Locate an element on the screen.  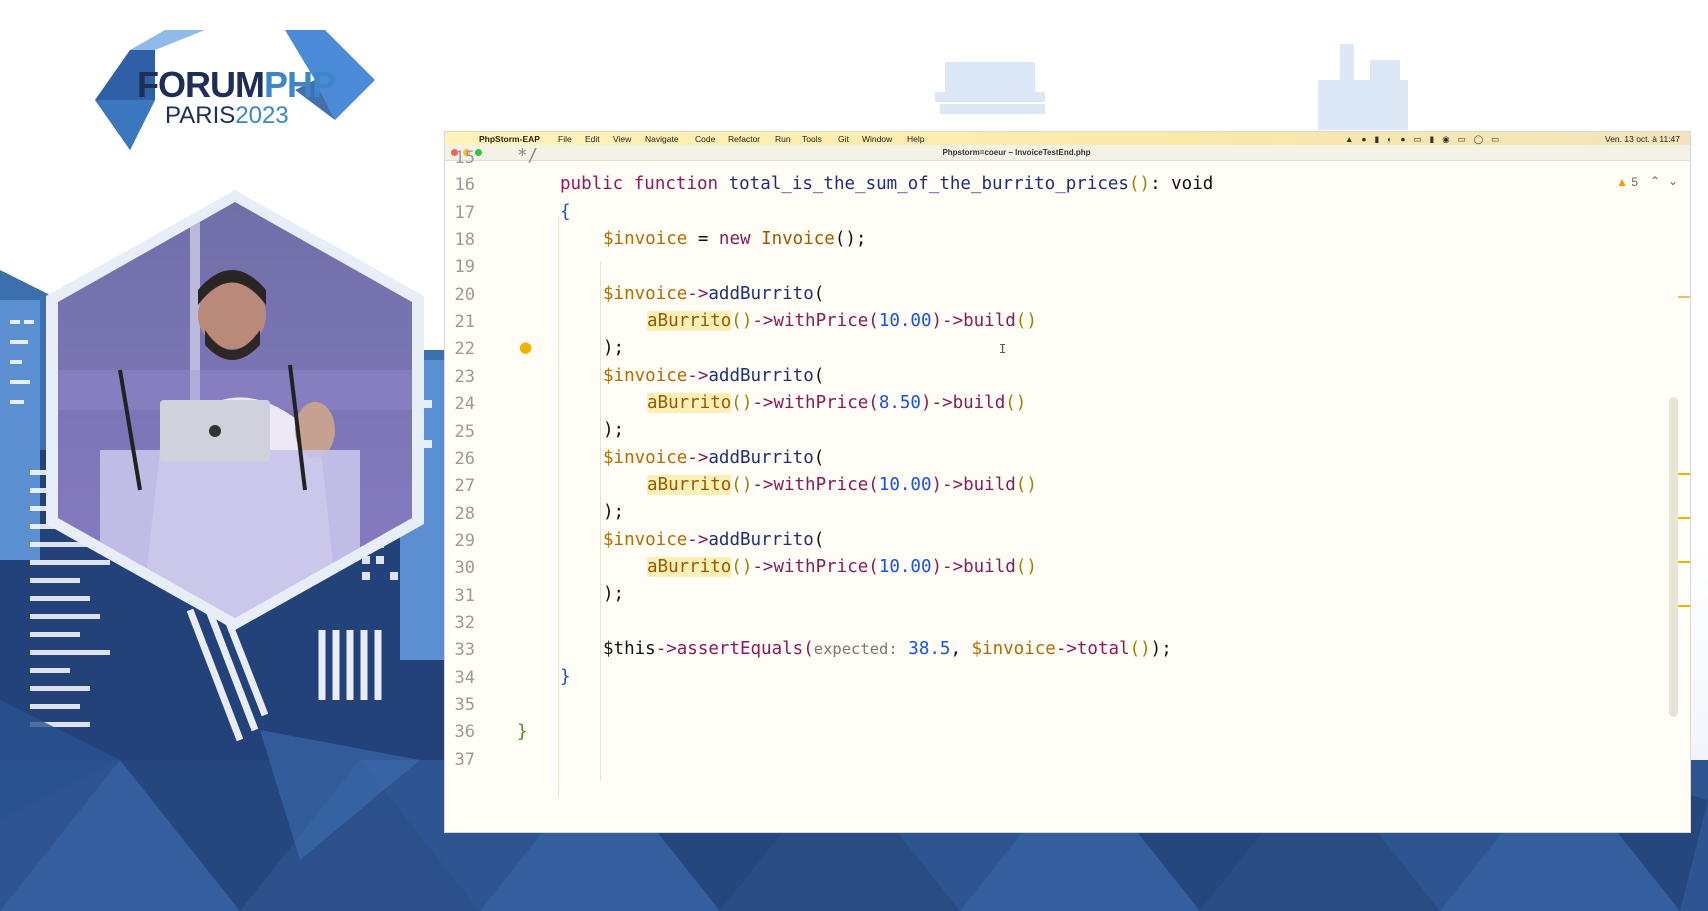
speaker-video is located at coordinates (235, 410).